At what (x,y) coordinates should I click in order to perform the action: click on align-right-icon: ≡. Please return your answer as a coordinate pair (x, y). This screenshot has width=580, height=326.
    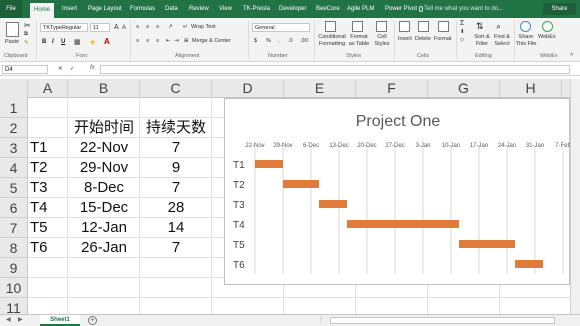
    Looking at the image, I should click on (157, 41).